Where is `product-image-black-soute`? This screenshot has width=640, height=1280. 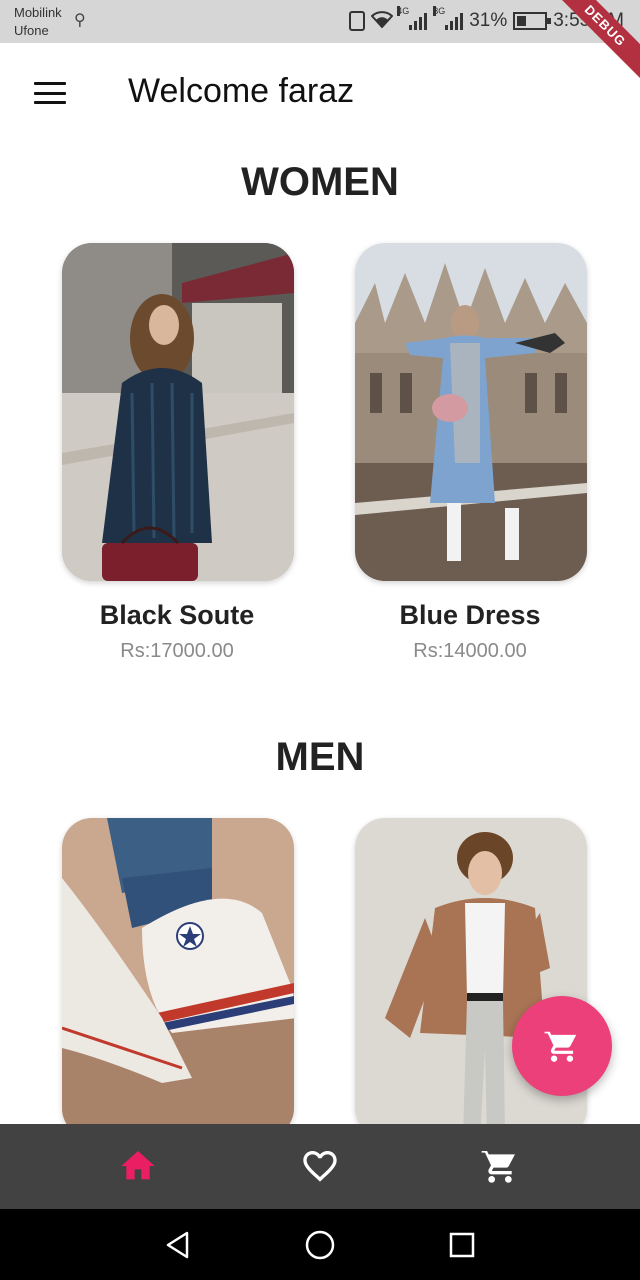
product-image-black-soute is located at coordinates (178, 412).